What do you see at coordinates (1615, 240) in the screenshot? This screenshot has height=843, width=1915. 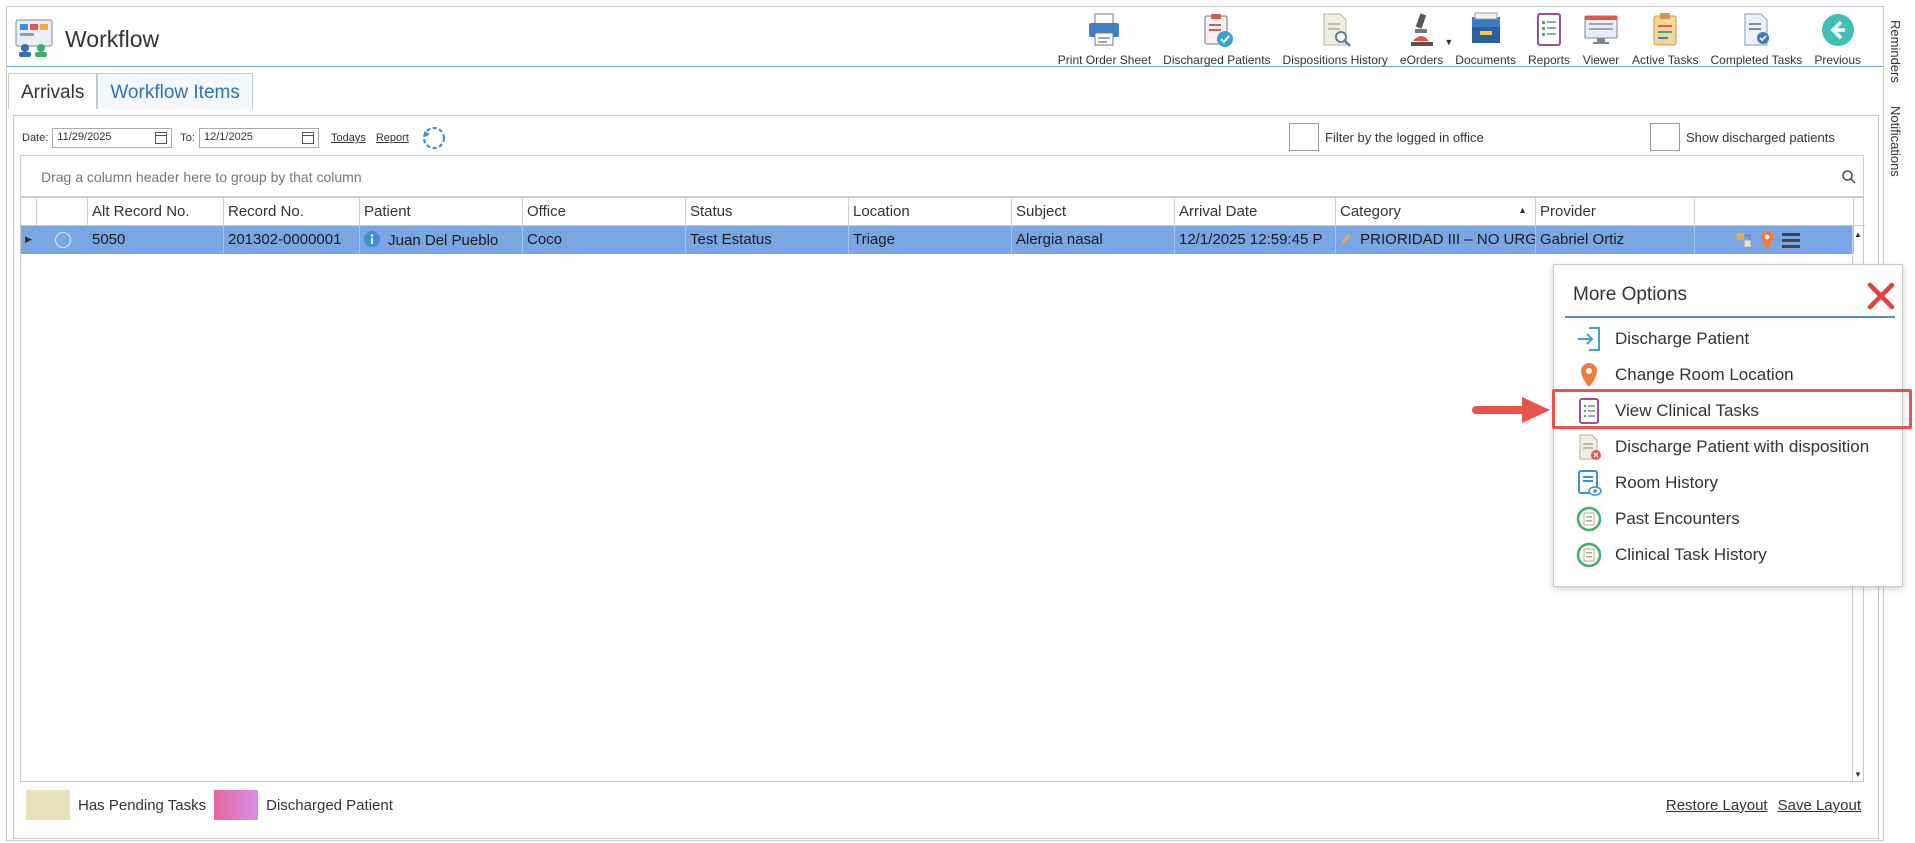 I see `cell-provider: Gabriel Ortiz` at bounding box center [1615, 240].